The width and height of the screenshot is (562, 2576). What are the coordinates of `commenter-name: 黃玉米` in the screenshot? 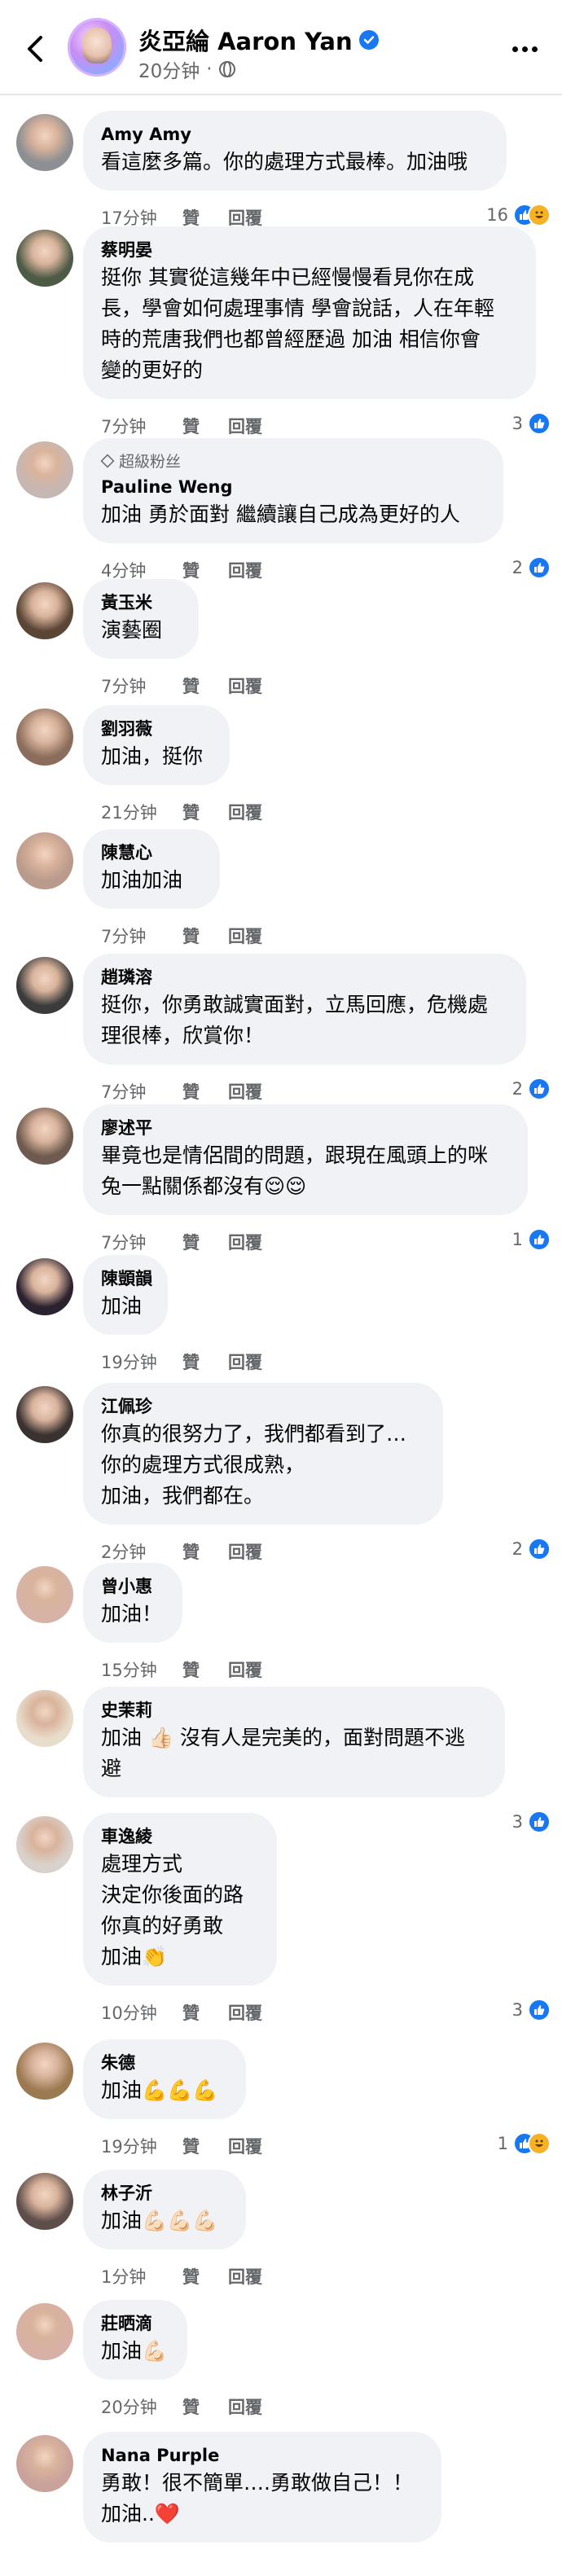 It's located at (140, 602).